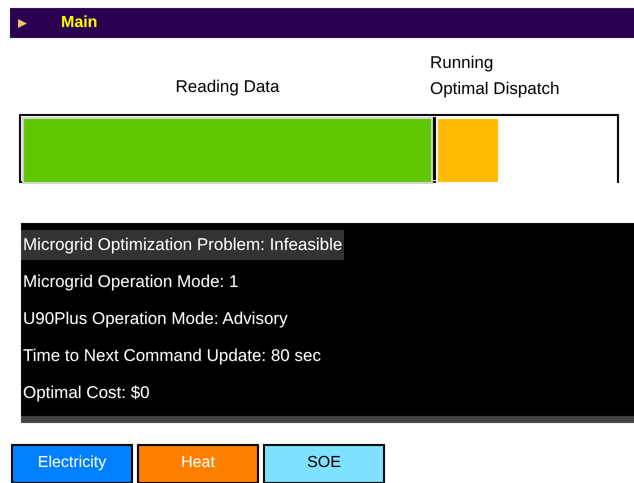 The height and width of the screenshot is (483, 634). What do you see at coordinates (228, 87) in the screenshot?
I see `stage-label: Reading Data` at bounding box center [228, 87].